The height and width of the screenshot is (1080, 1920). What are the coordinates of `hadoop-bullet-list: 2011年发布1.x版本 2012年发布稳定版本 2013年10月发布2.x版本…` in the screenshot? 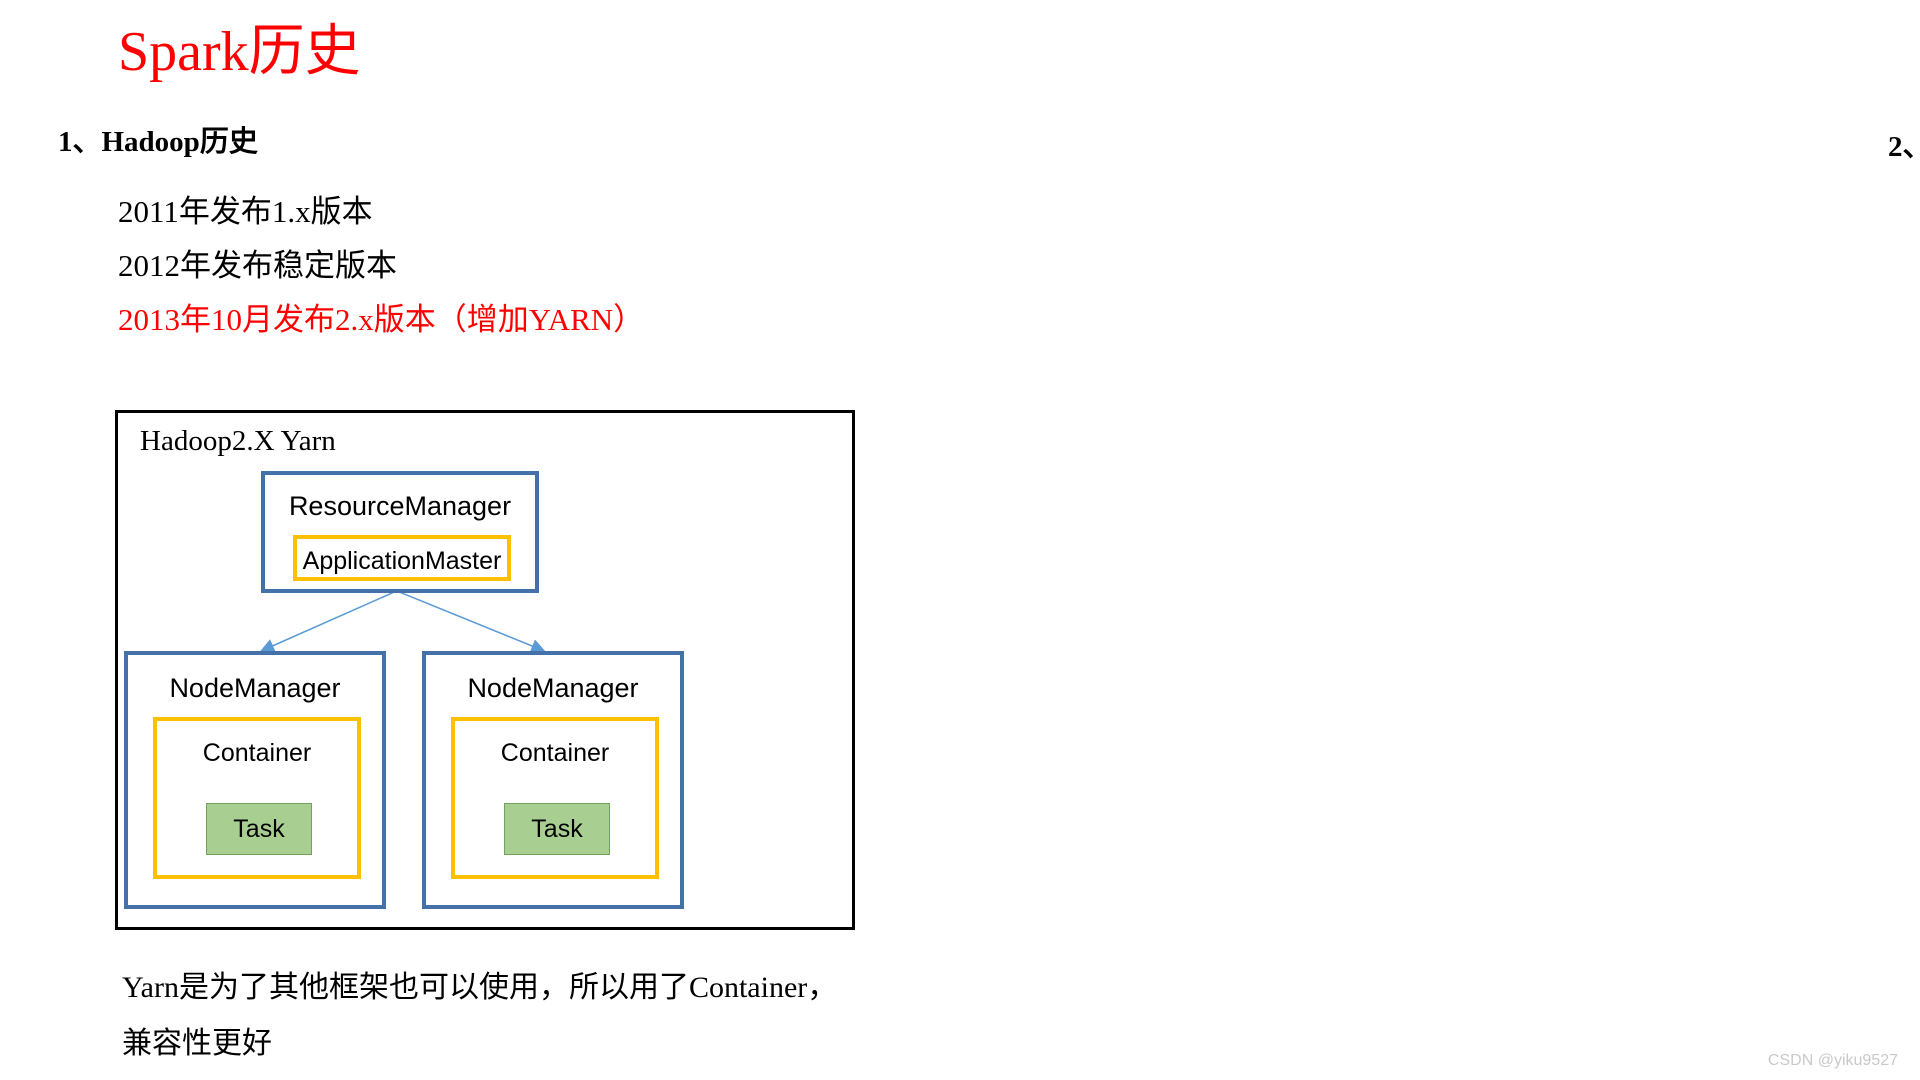 It's located at (488, 266).